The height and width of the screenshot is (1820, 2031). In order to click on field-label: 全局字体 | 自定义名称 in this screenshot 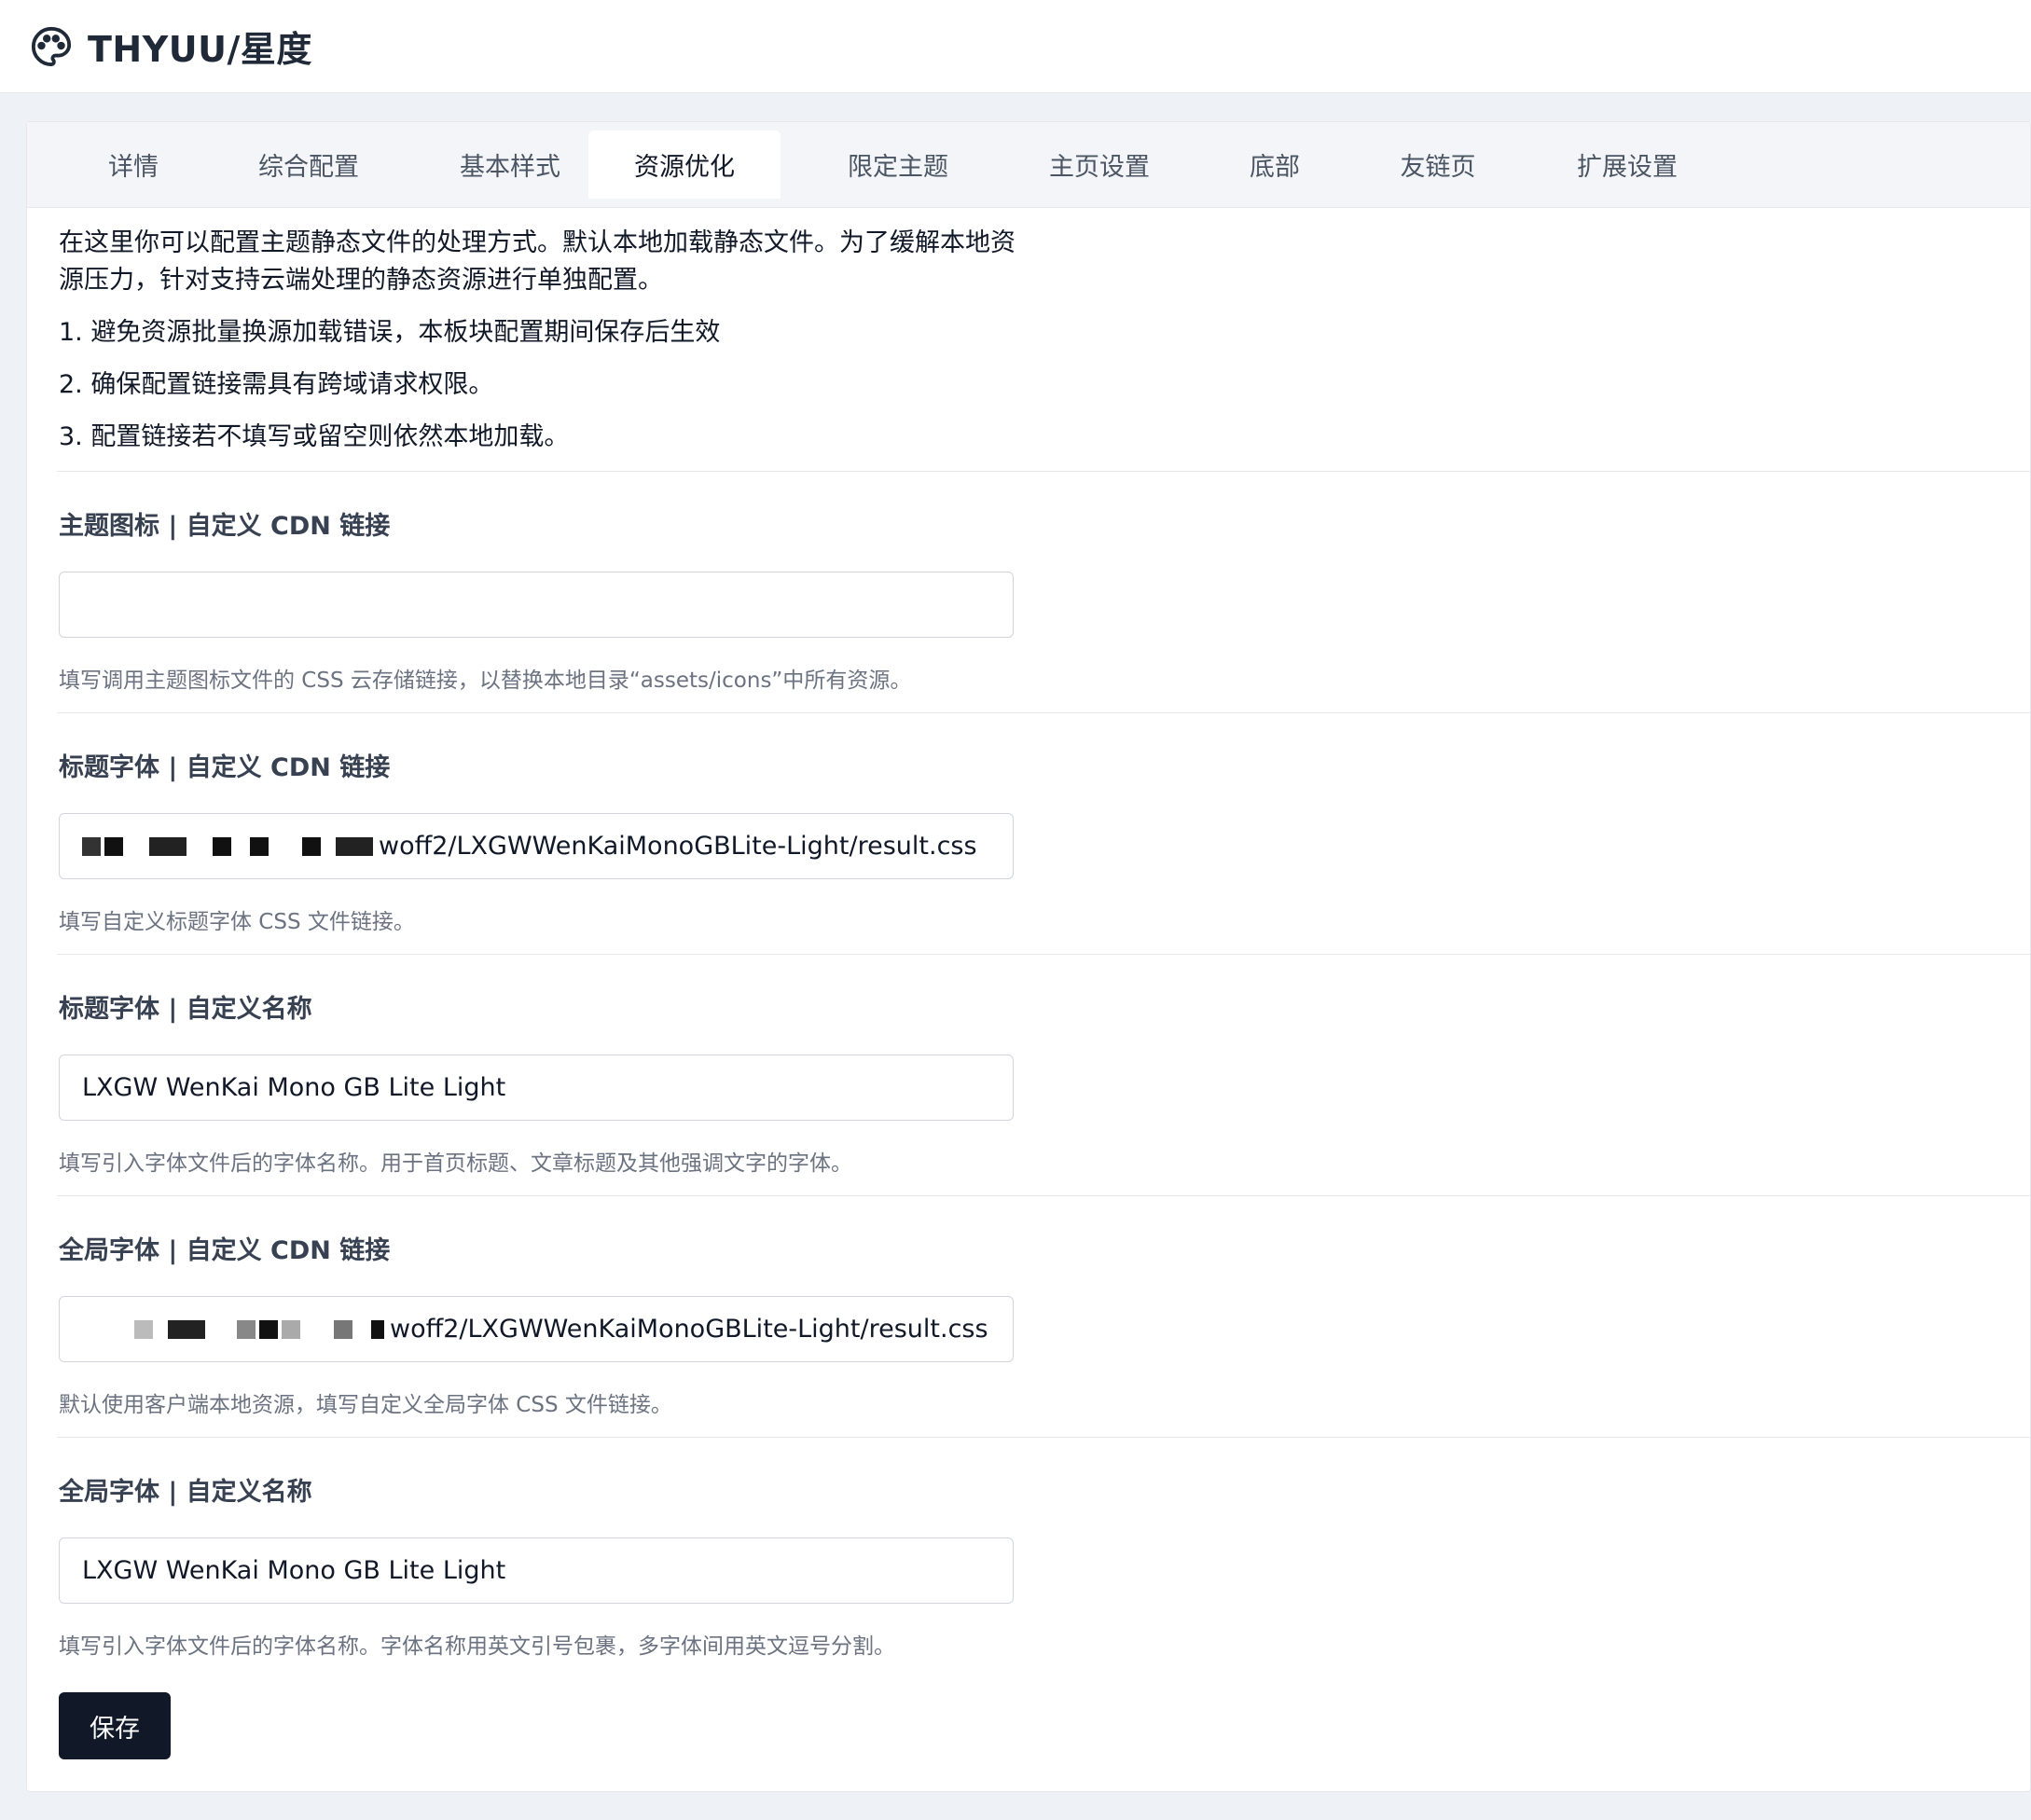, I will do `click(185, 1492)`.